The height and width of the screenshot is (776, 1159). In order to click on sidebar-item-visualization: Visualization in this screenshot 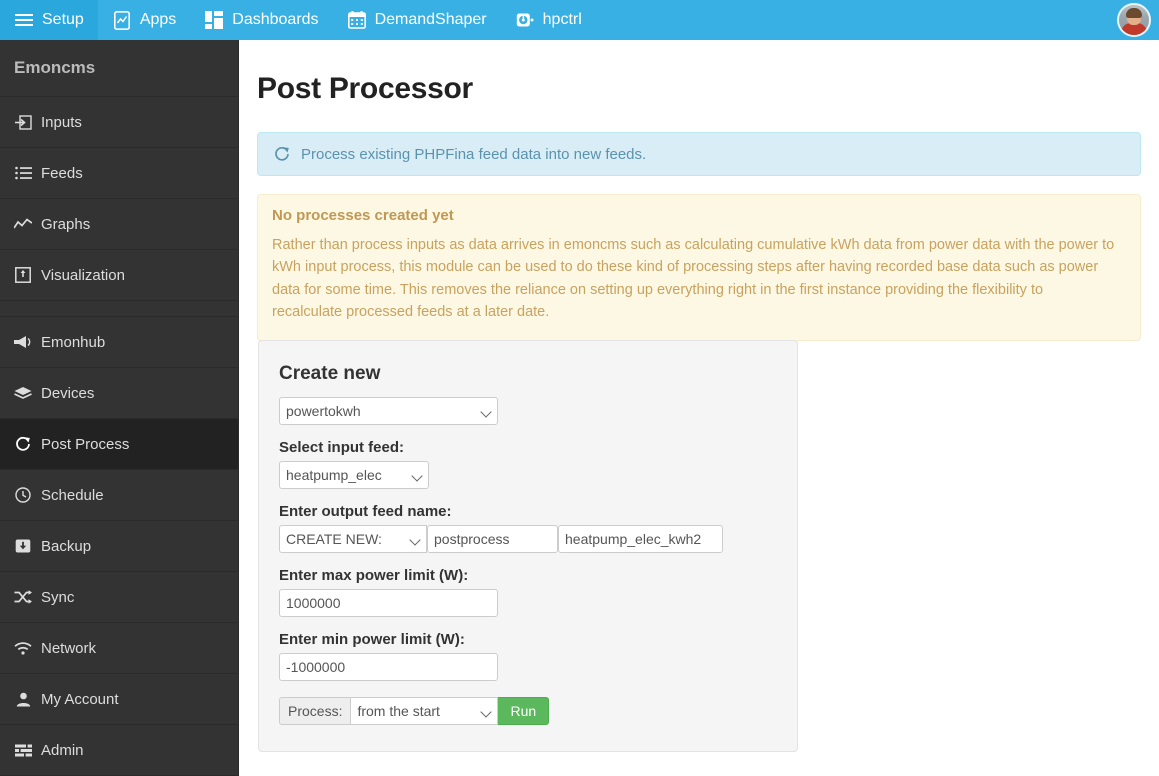, I will do `click(119, 275)`.